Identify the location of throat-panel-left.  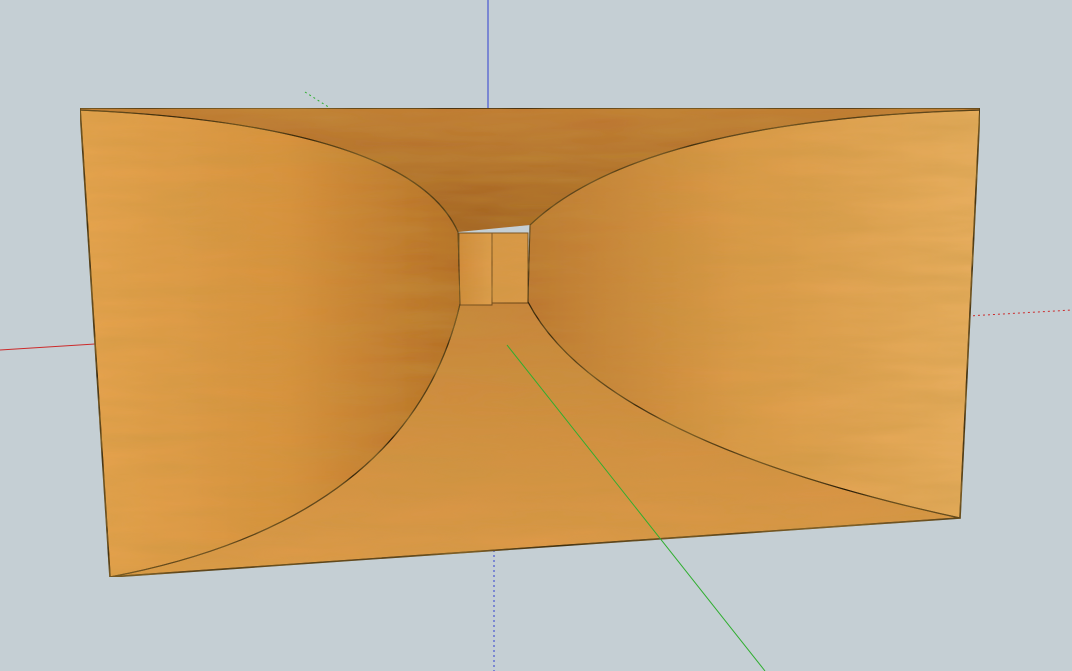
(475, 269).